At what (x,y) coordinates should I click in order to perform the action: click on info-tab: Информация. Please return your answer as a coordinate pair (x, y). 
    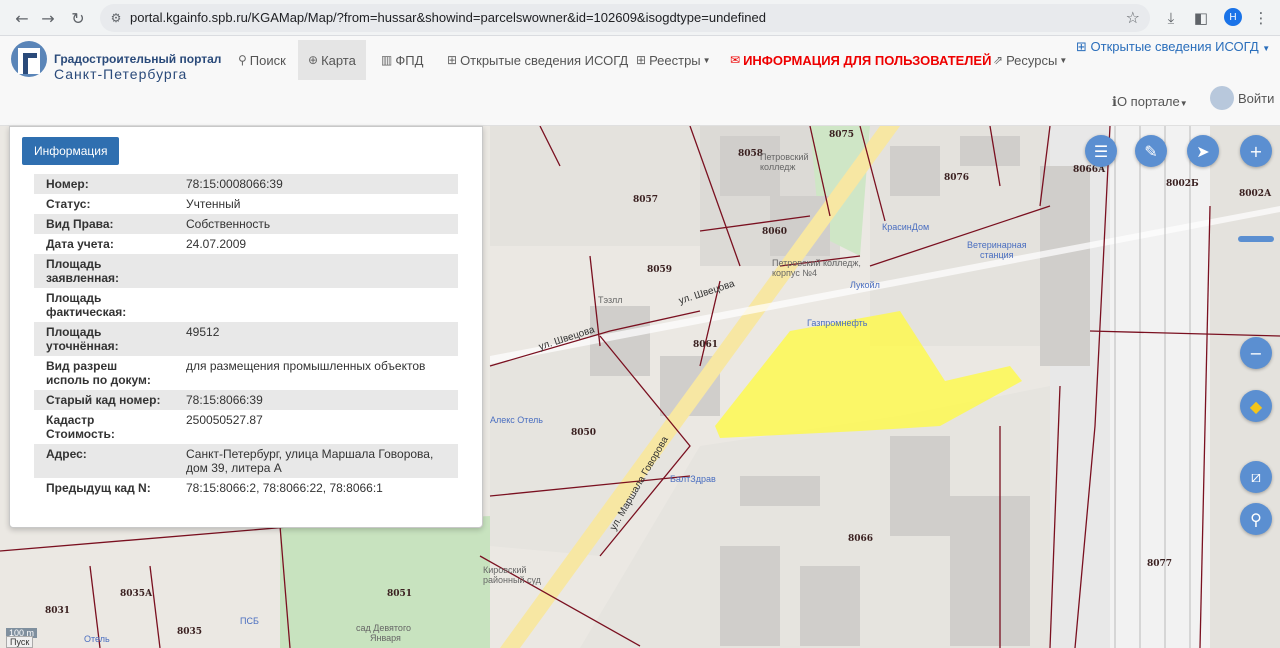
    Looking at the image, I should click on (71, 151).